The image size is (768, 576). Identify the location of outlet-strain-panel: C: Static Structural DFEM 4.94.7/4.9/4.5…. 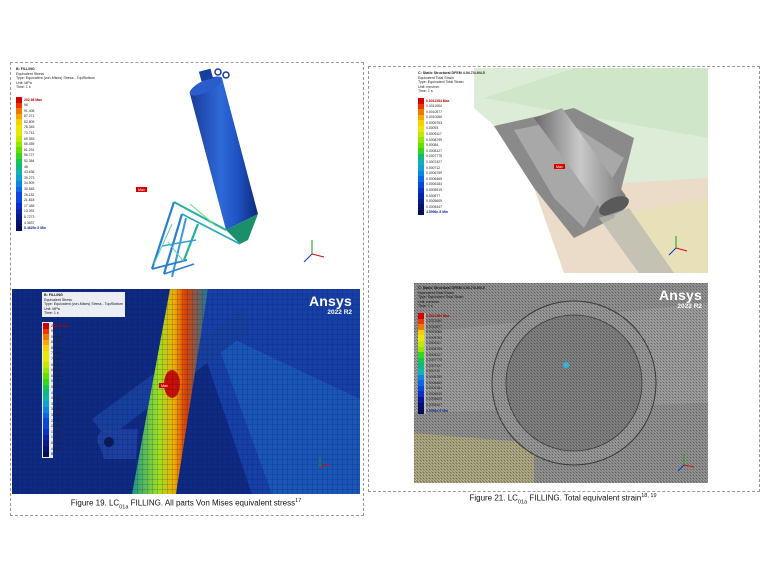
(561, 170).